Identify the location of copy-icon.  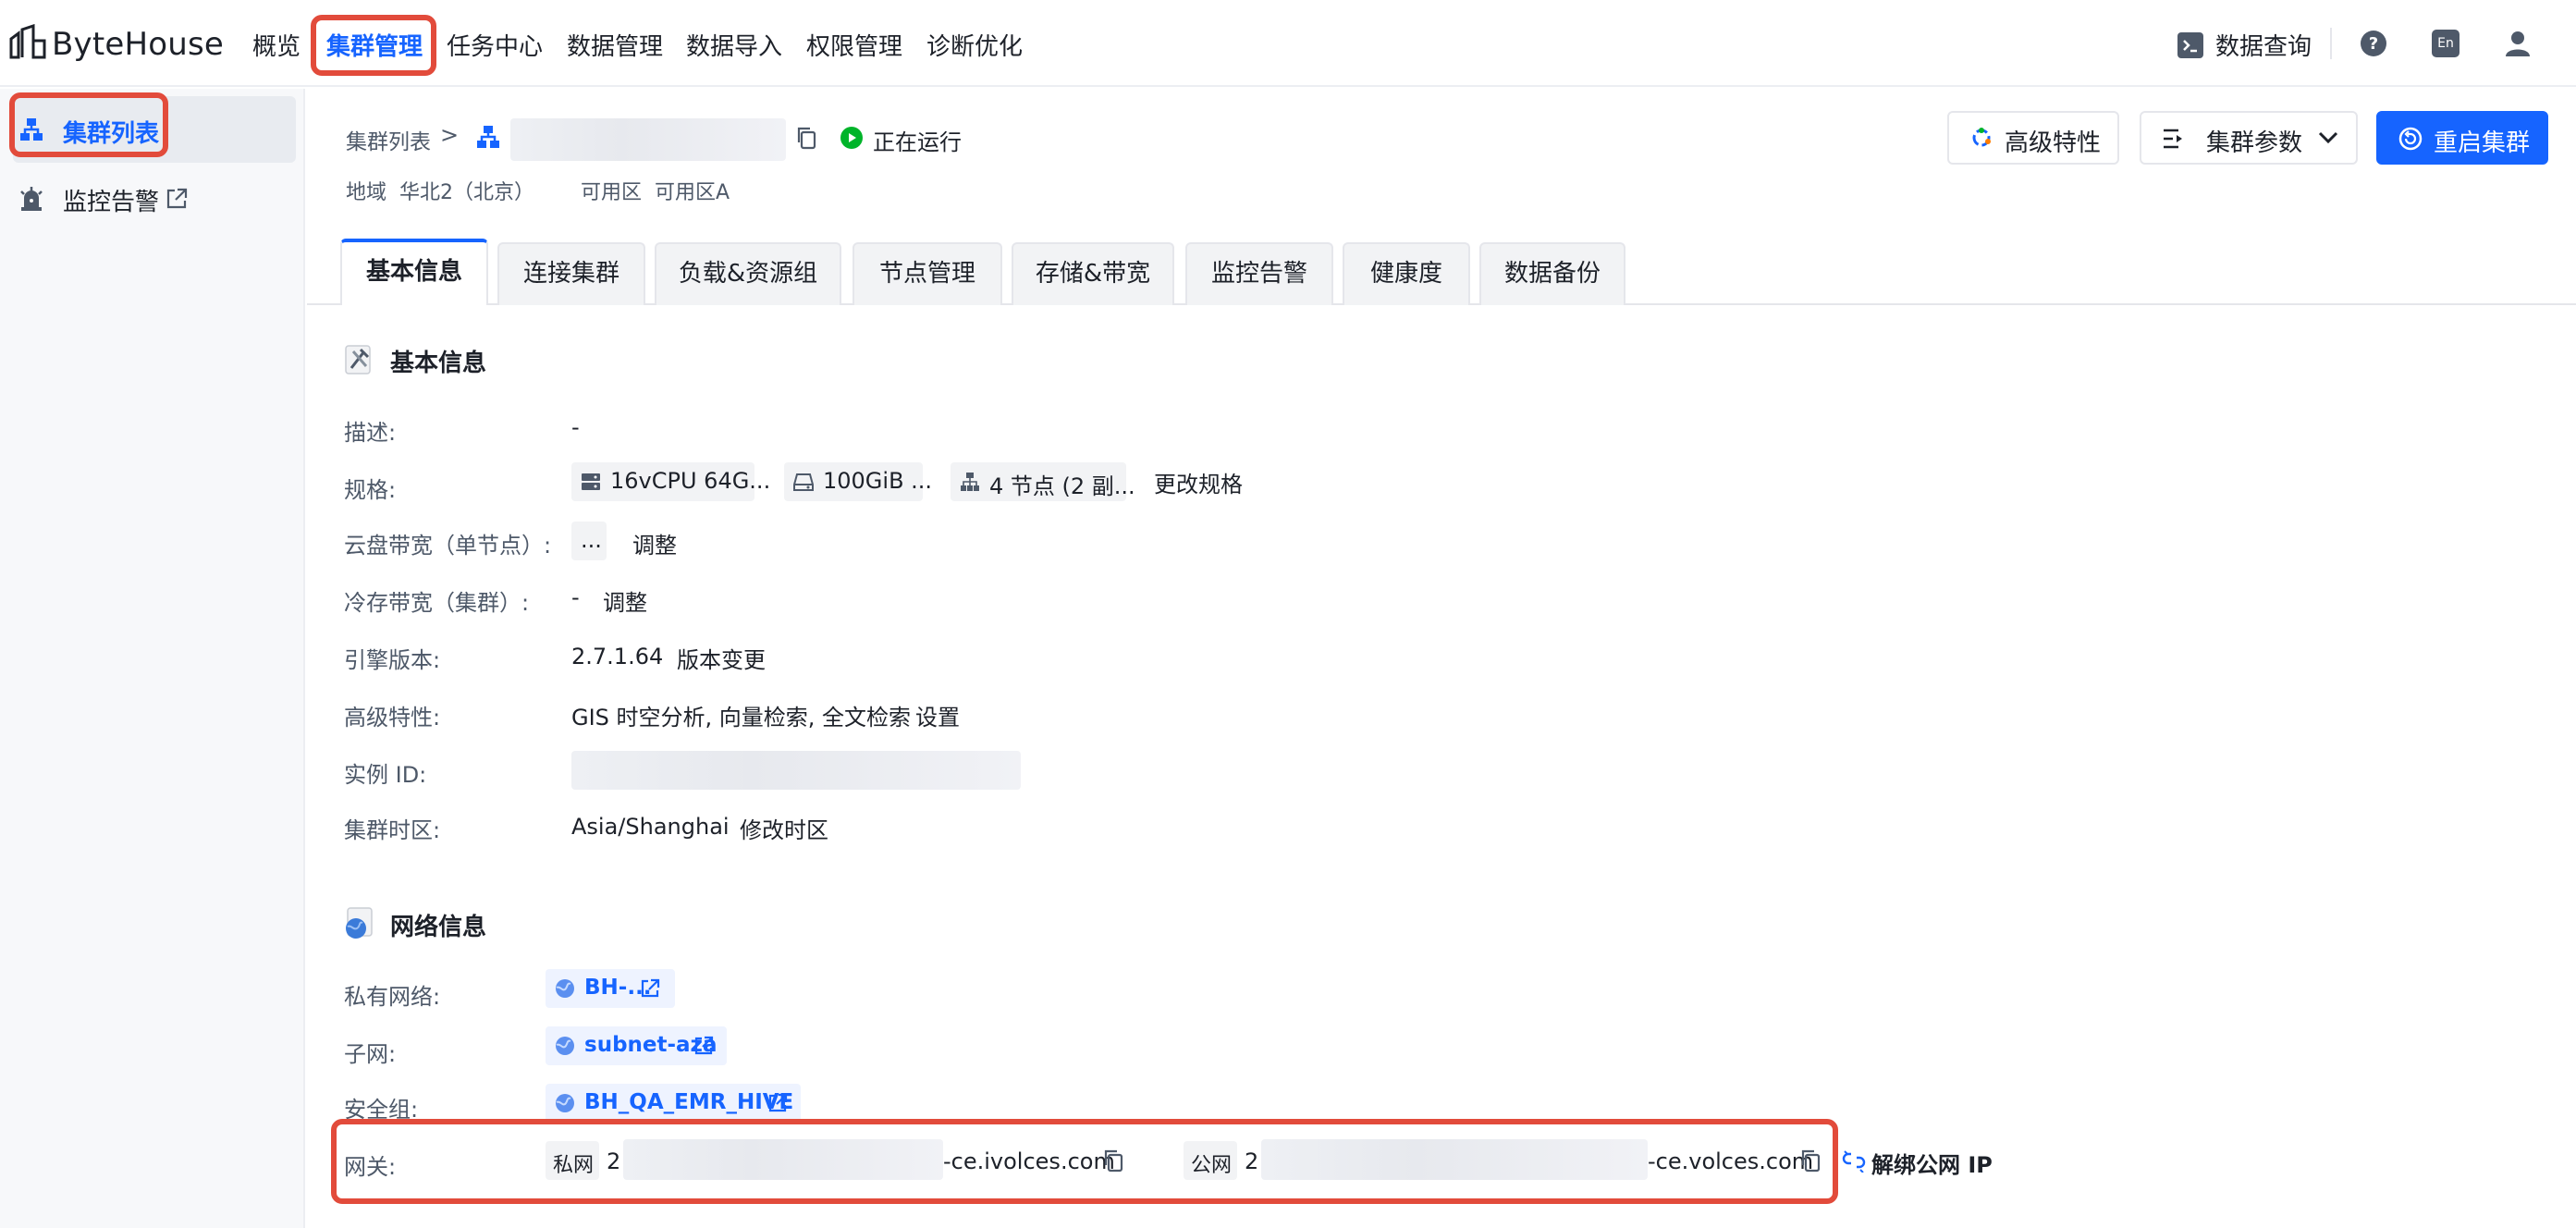
(806, 138).